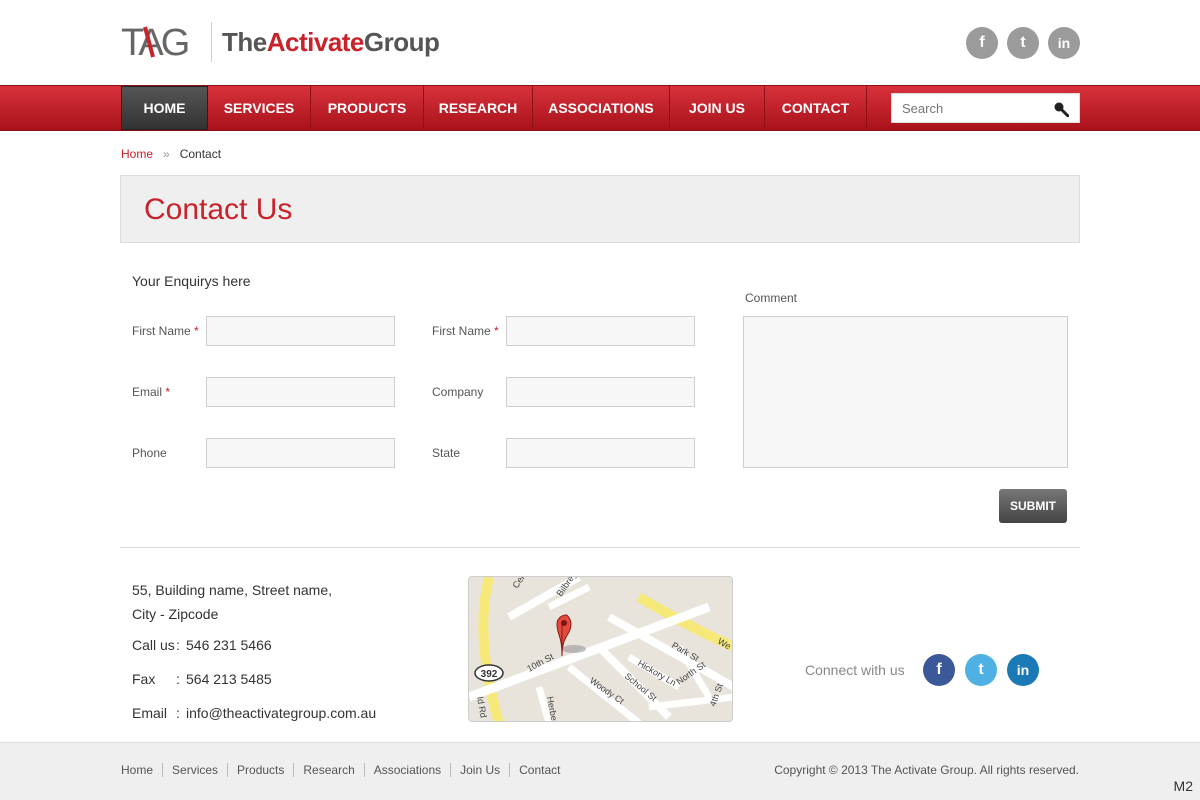 This screenshot has width=1200, height=800. I want to click on phone-row: Call us:546 231 5466, so click(202, 645).